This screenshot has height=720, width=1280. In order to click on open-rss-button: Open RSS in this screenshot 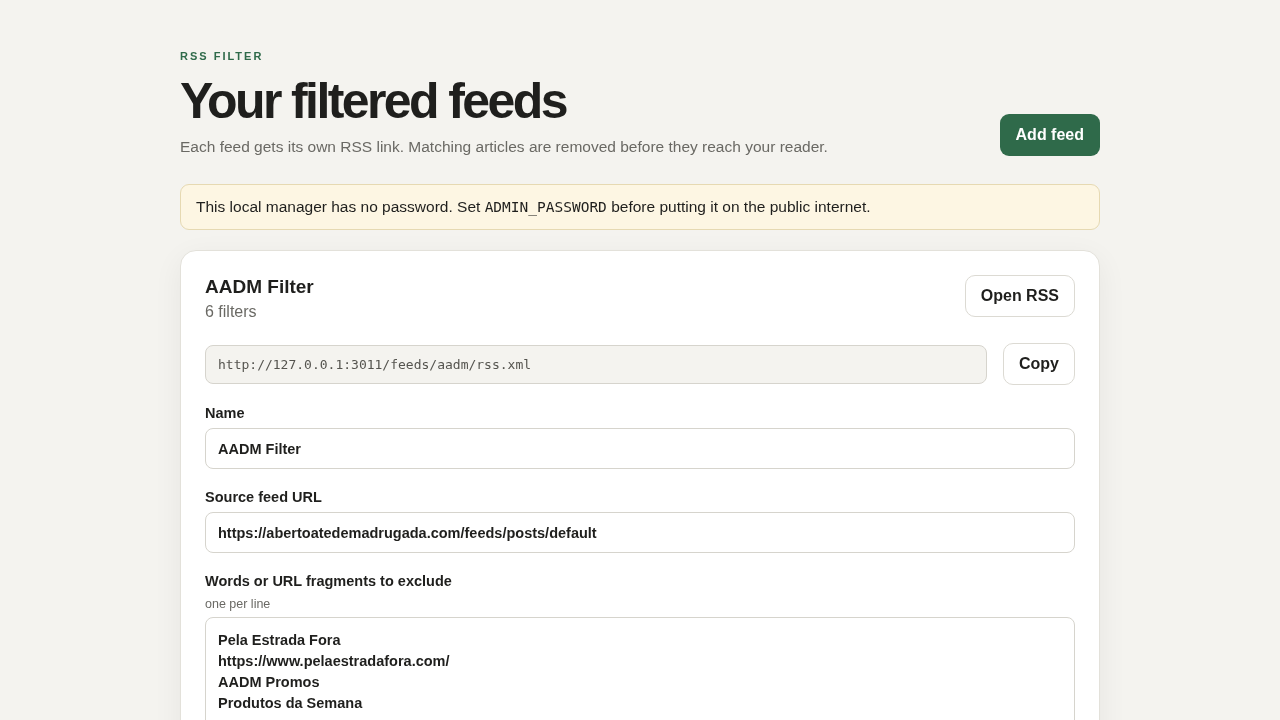, I will do `click(1019, 296)`.